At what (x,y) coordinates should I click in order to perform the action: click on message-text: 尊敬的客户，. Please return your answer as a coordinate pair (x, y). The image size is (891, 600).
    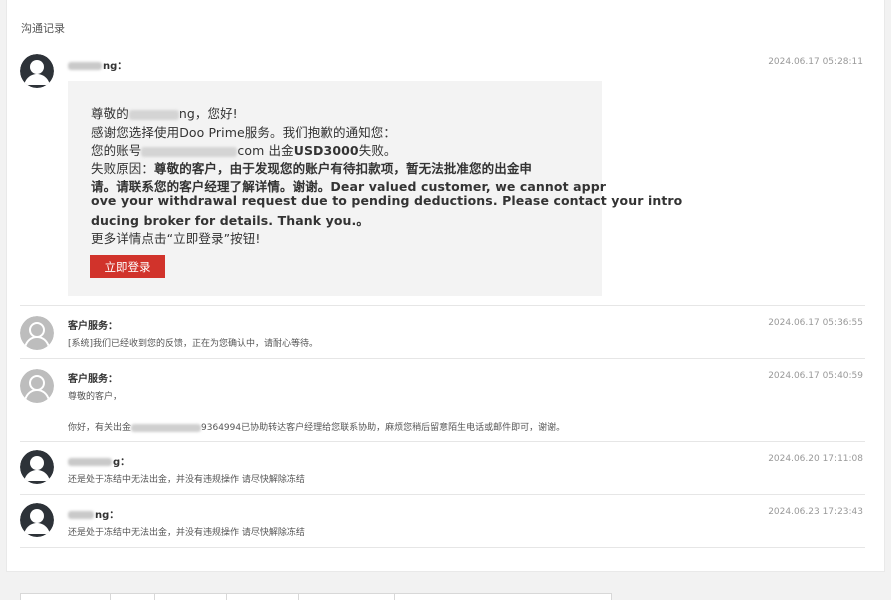
    Looking at the image, I should click on (95, 397).